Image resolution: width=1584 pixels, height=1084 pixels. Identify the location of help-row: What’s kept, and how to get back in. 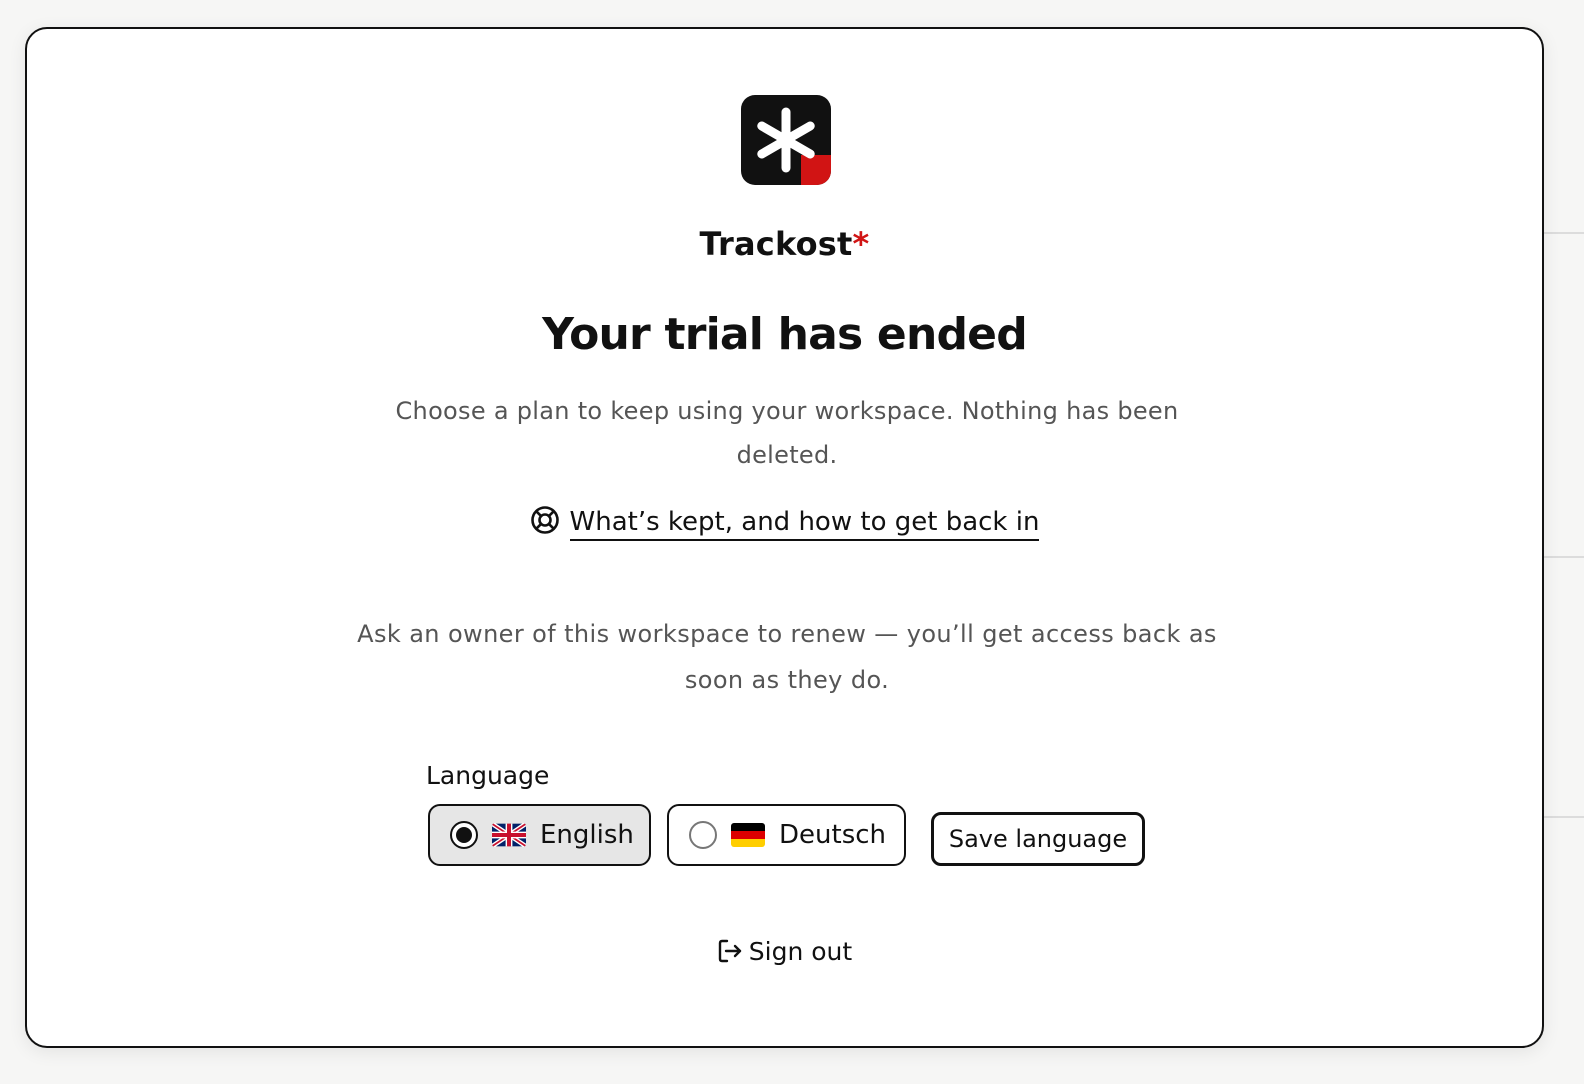
(784, 523).